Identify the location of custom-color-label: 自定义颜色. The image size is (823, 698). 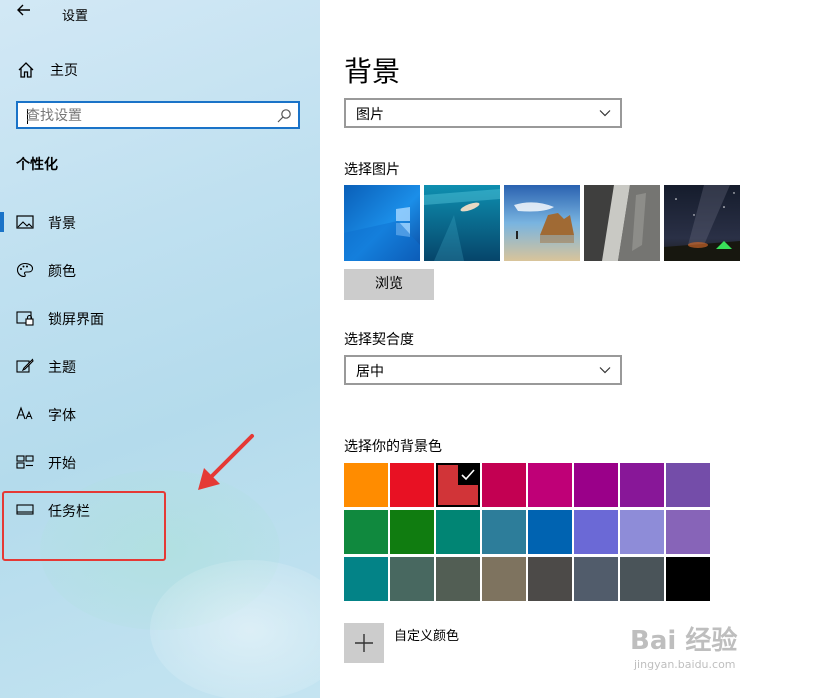
(427, 636).